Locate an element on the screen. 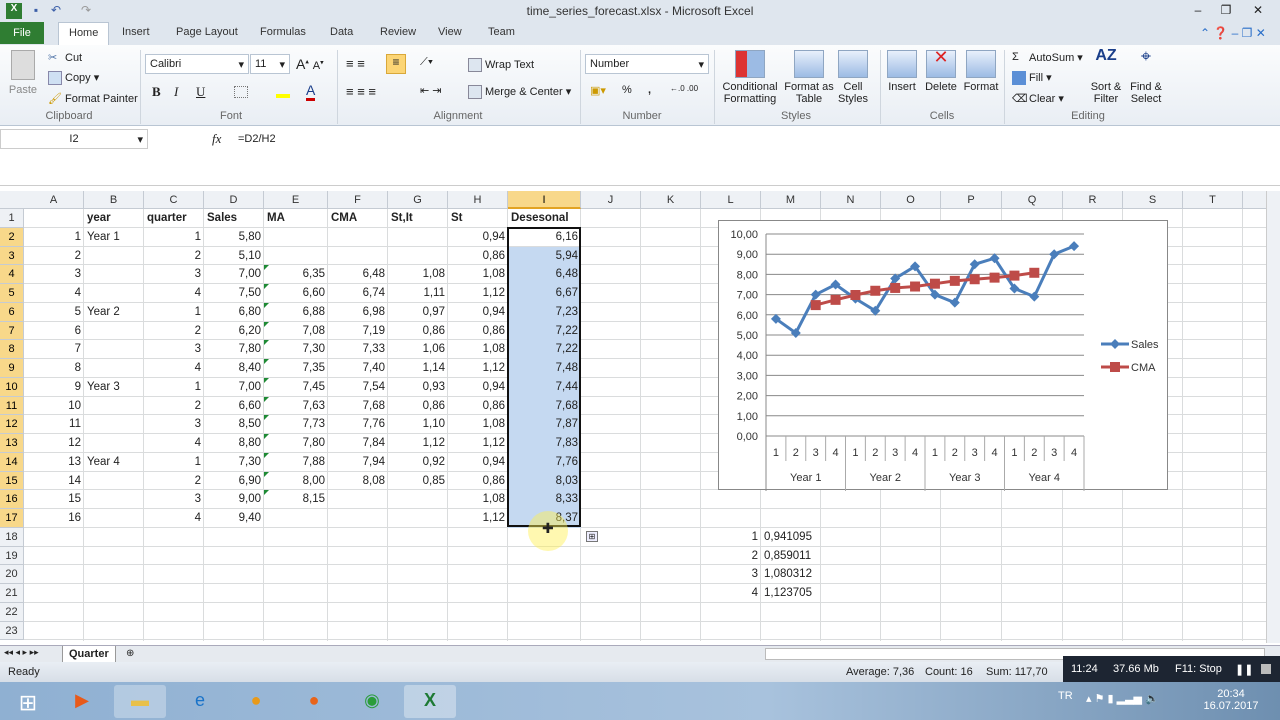 The image size is (1280, 720). row-header-11: 11 is located at coordinates (12, 406).